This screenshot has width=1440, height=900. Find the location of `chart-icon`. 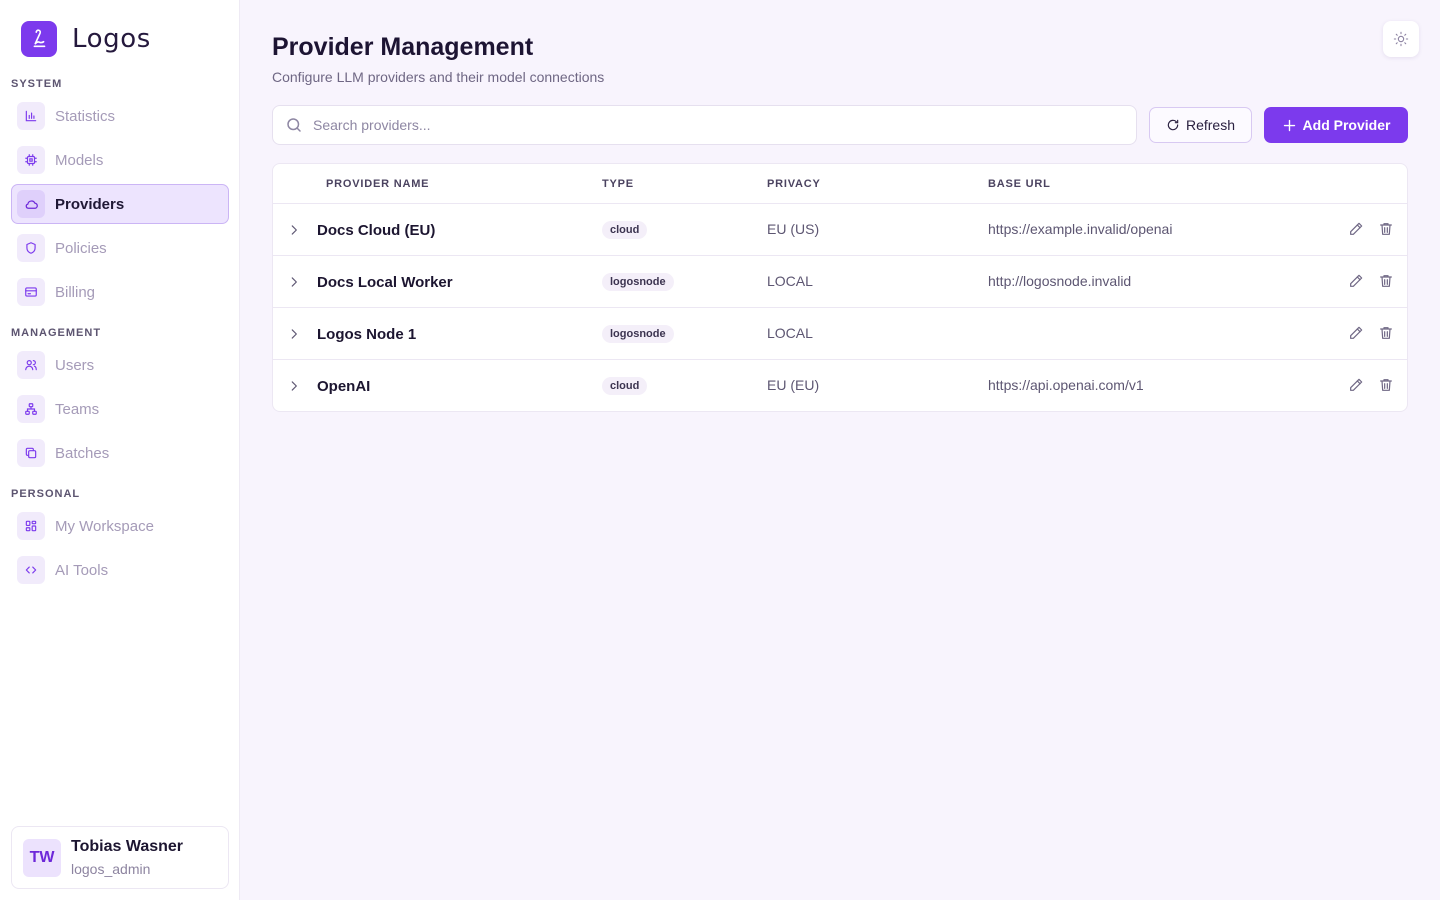

chart-icon is located at coordinates (31, 116).